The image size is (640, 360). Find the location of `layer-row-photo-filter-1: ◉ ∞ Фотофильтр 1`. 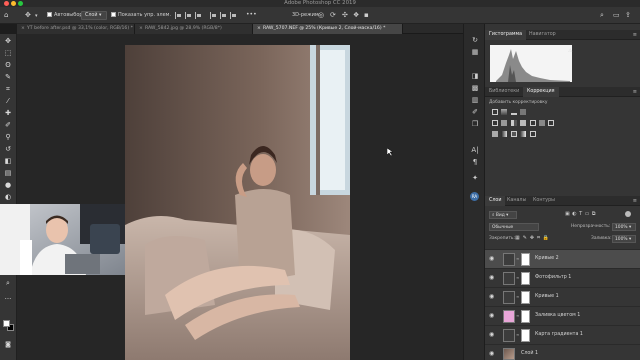

layer-row-photo-filter-1: ◉ ∞ Фотофильтр 1 is located at coordinates (562, 277).